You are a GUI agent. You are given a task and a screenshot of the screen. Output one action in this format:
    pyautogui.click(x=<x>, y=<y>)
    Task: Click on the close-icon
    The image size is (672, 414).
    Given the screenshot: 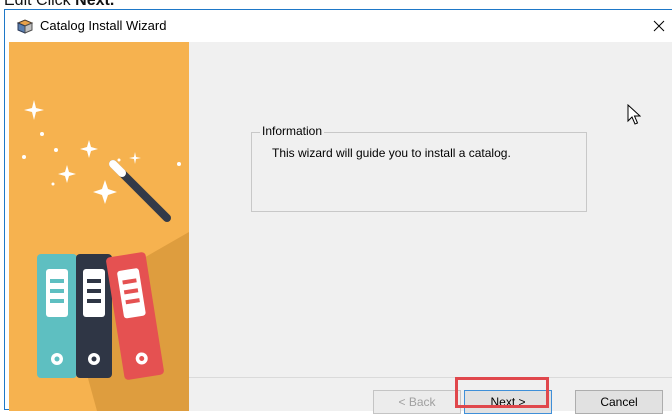 What is the action you would take?
    pyautogui.click(x=659, y=26)
    